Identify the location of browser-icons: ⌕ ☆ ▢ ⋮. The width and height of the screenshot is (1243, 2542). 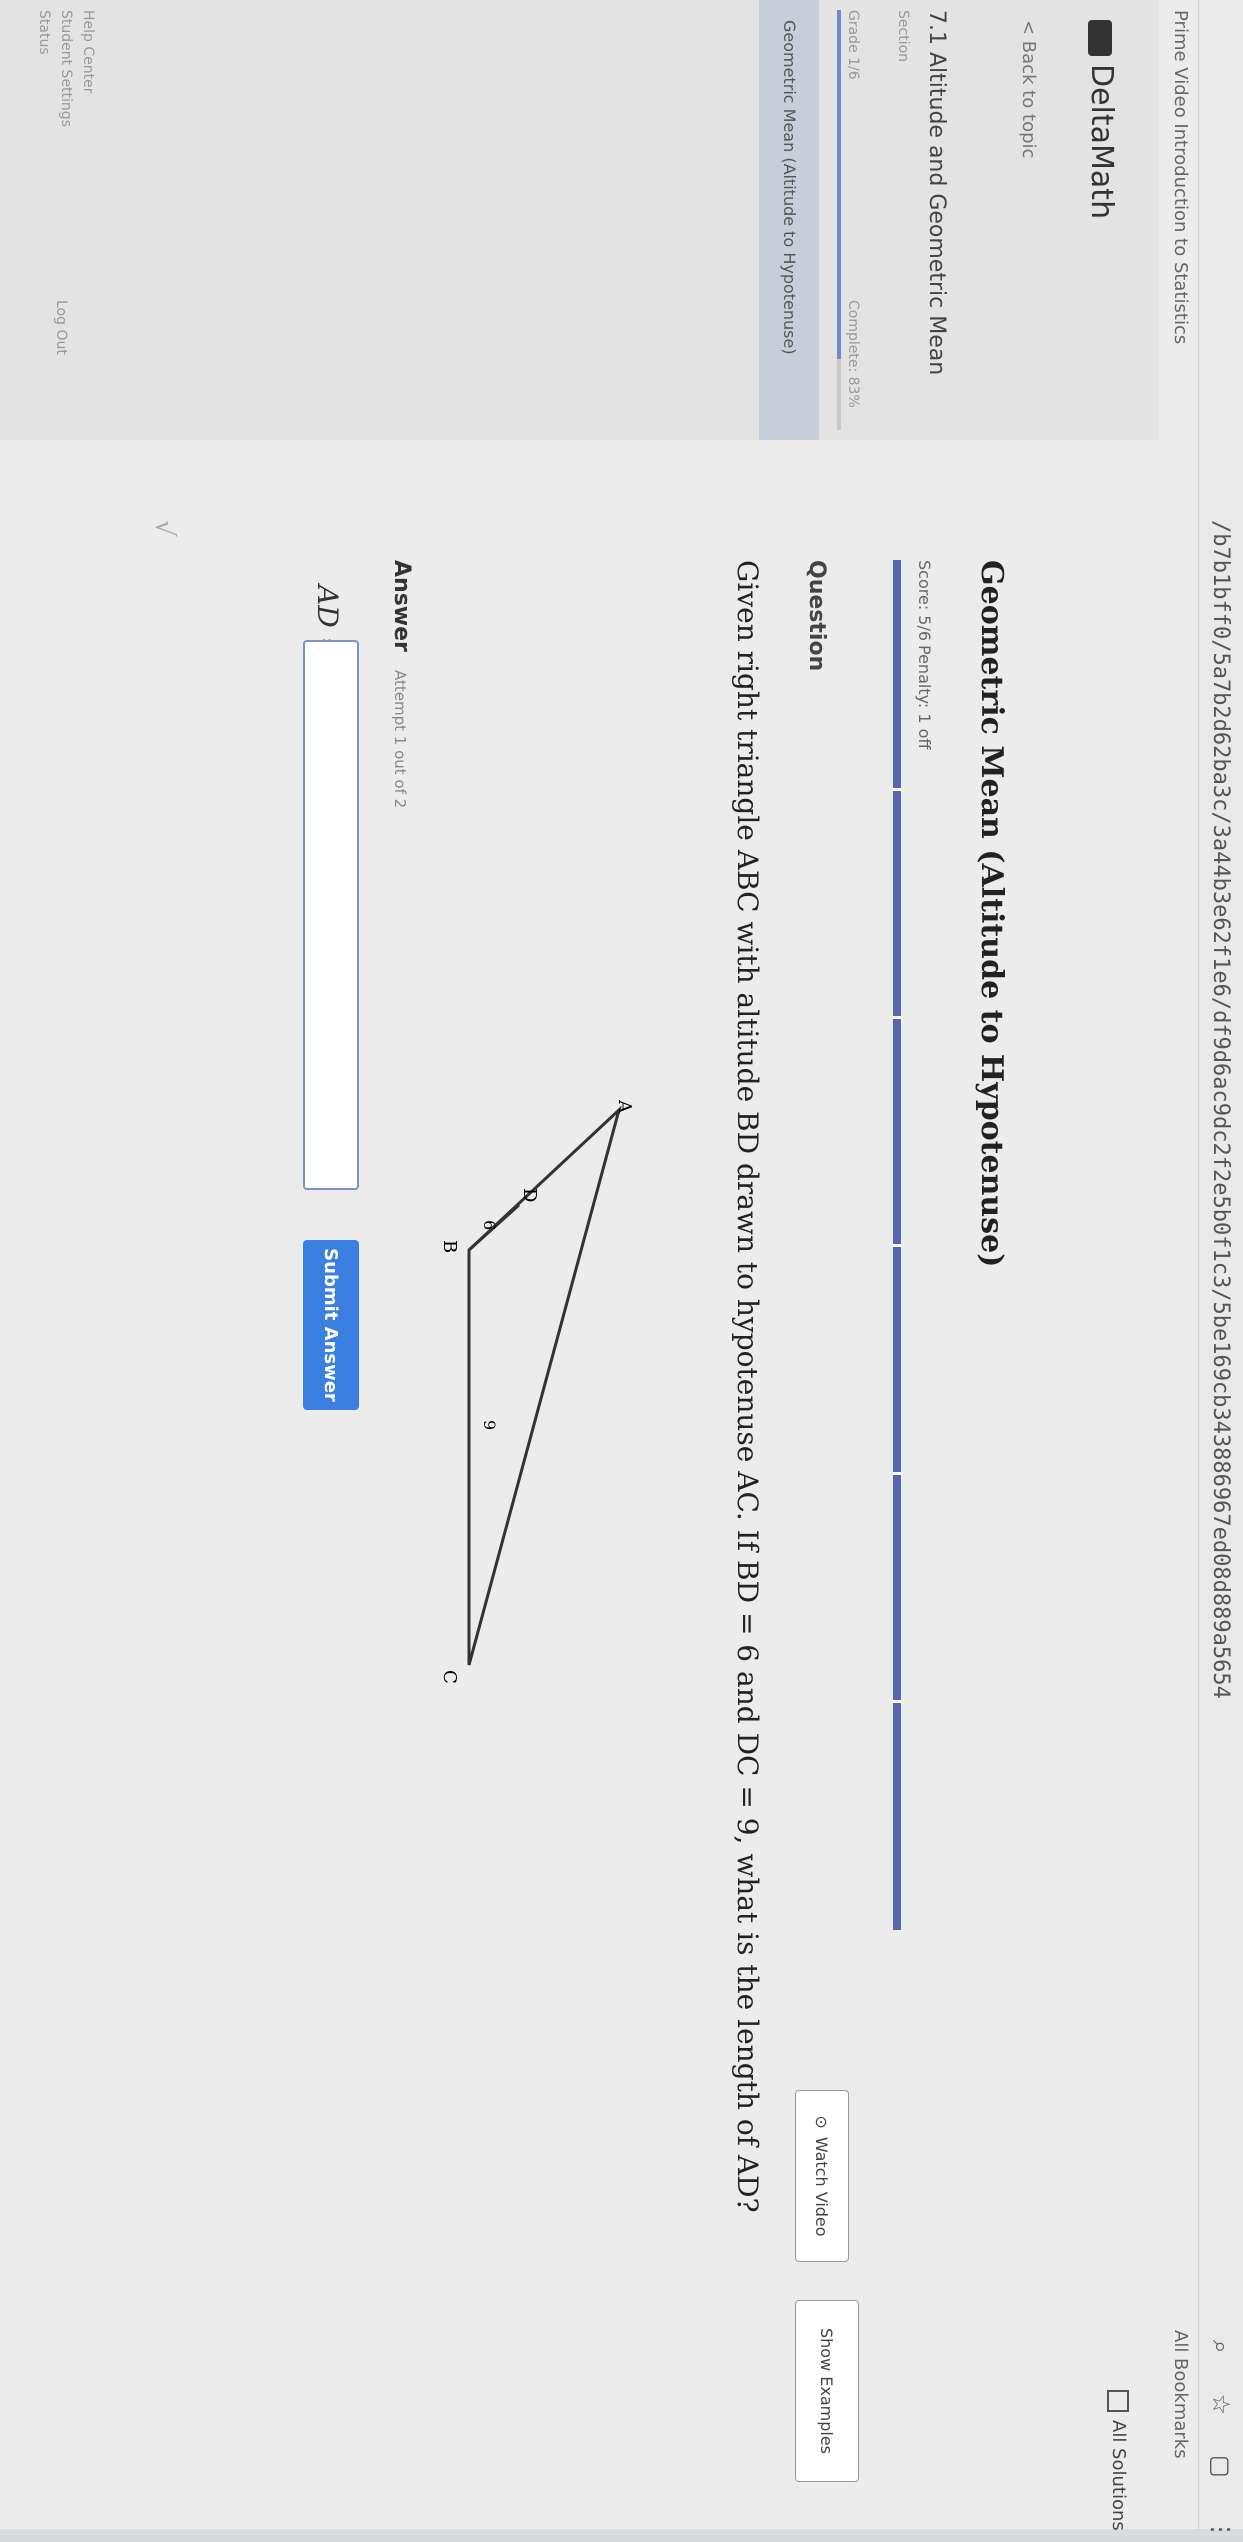
(1221, 2441).